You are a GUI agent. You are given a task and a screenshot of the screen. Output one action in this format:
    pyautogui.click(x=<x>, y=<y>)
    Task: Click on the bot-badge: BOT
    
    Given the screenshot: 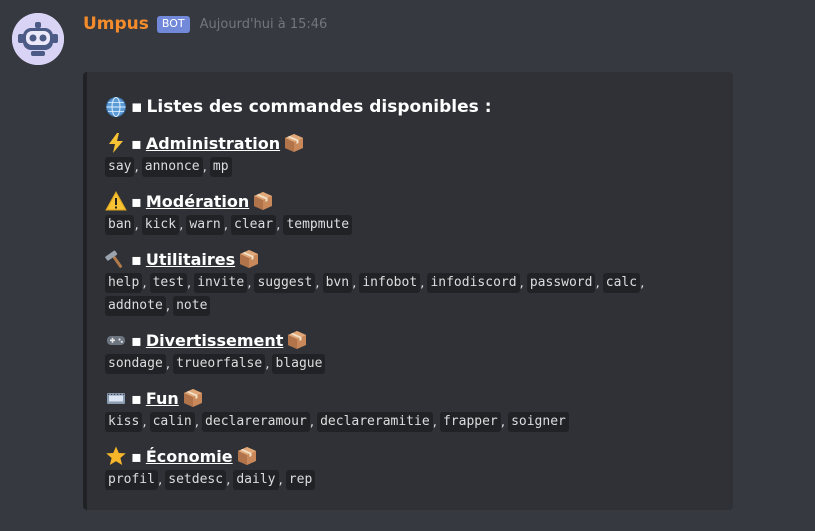 What is the action you would take?
    pyautogui.click(x=173, y=24)
    